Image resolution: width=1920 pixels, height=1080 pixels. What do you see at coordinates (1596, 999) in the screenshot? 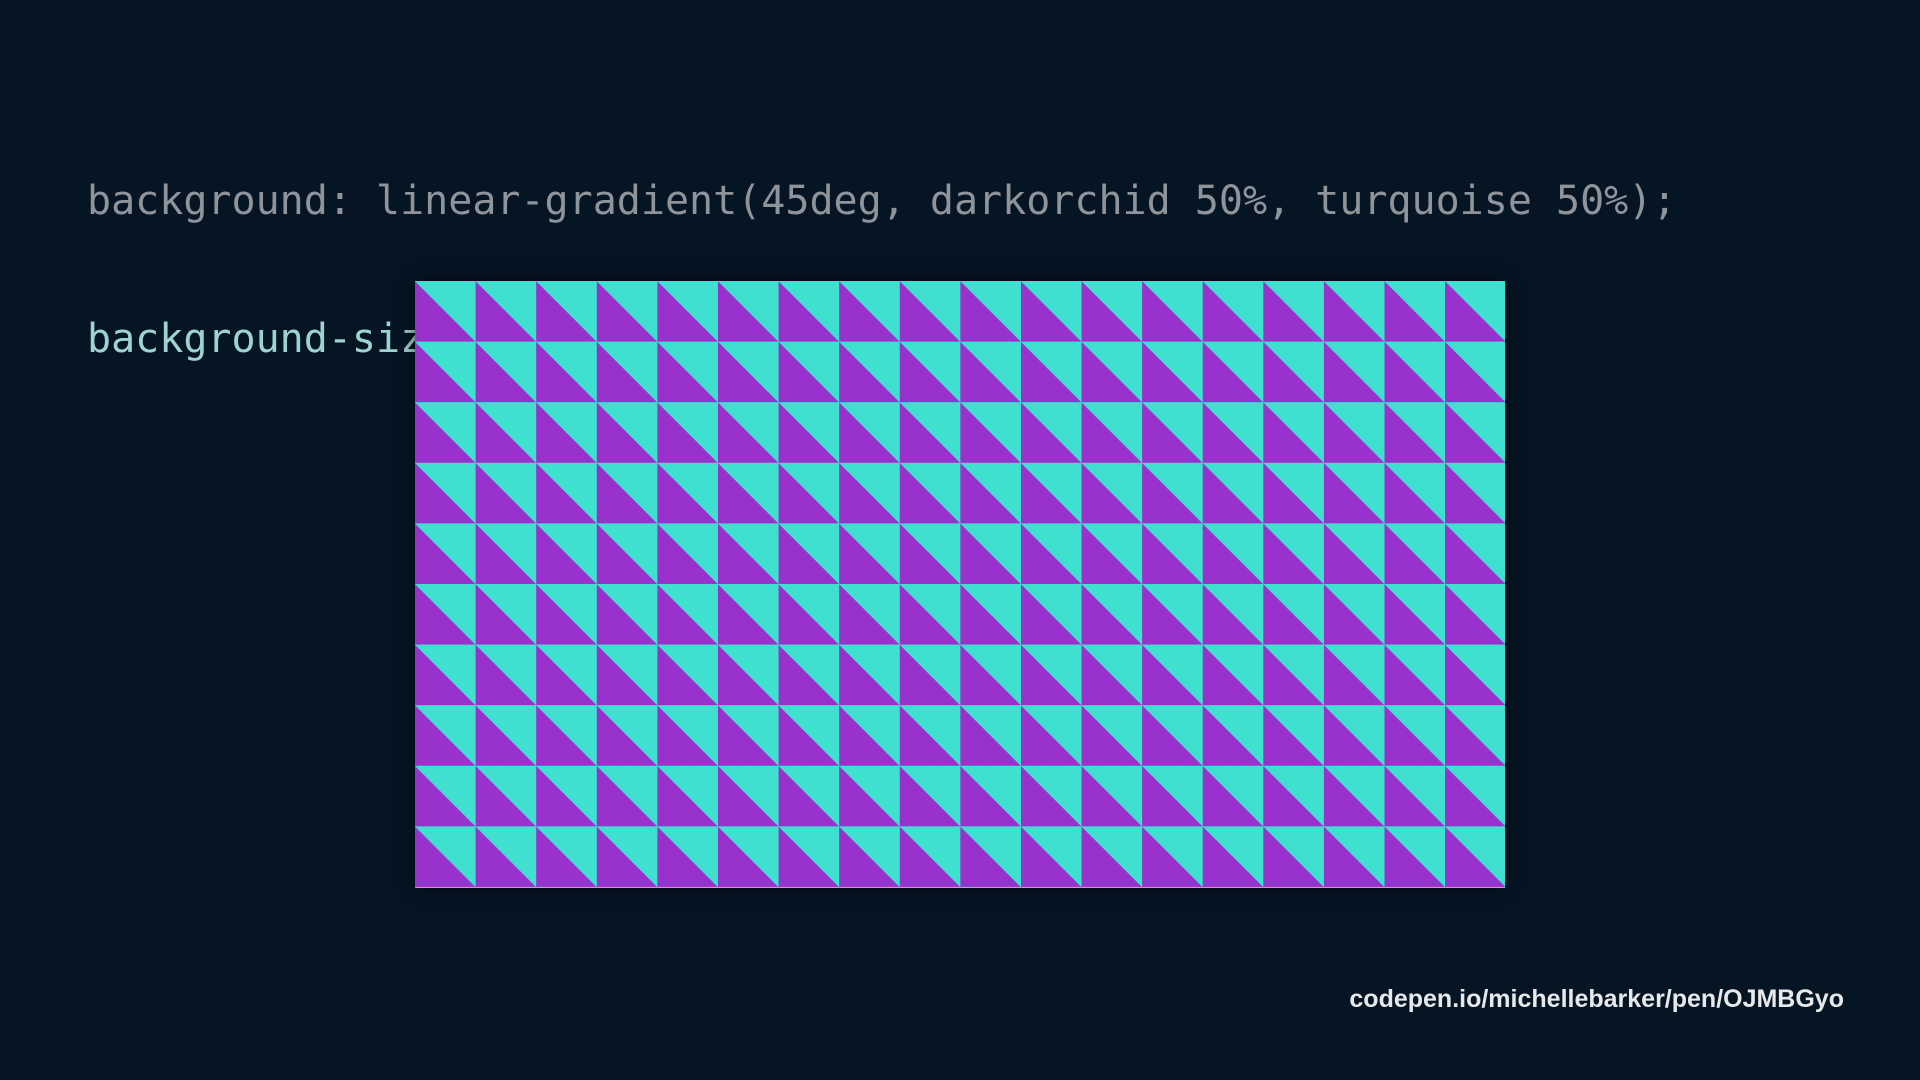
I see `codepen-credit-link: codepen.io/michellebarker/pen/OJMBGyo` at bounding box center [1596, 999].